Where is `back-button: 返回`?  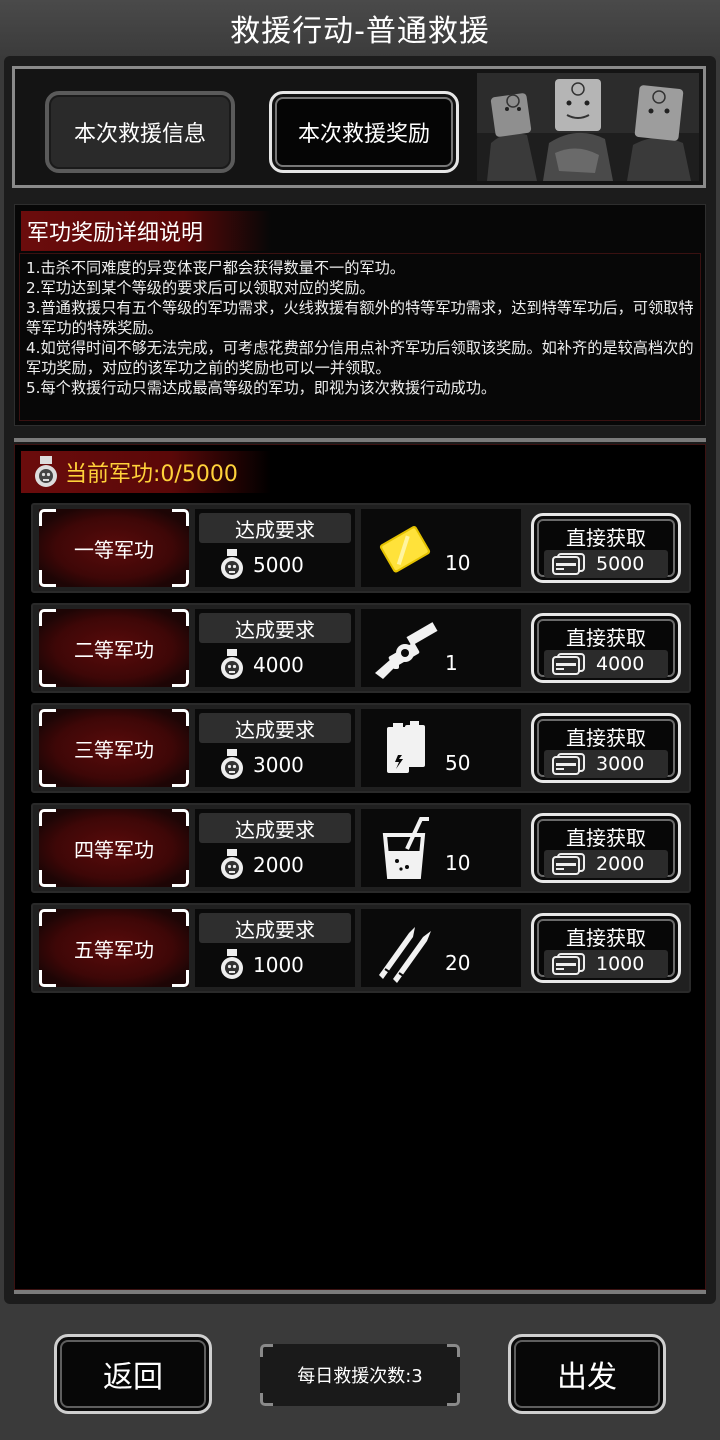
back-button: 返回 is located at coordinates (133, 1374).